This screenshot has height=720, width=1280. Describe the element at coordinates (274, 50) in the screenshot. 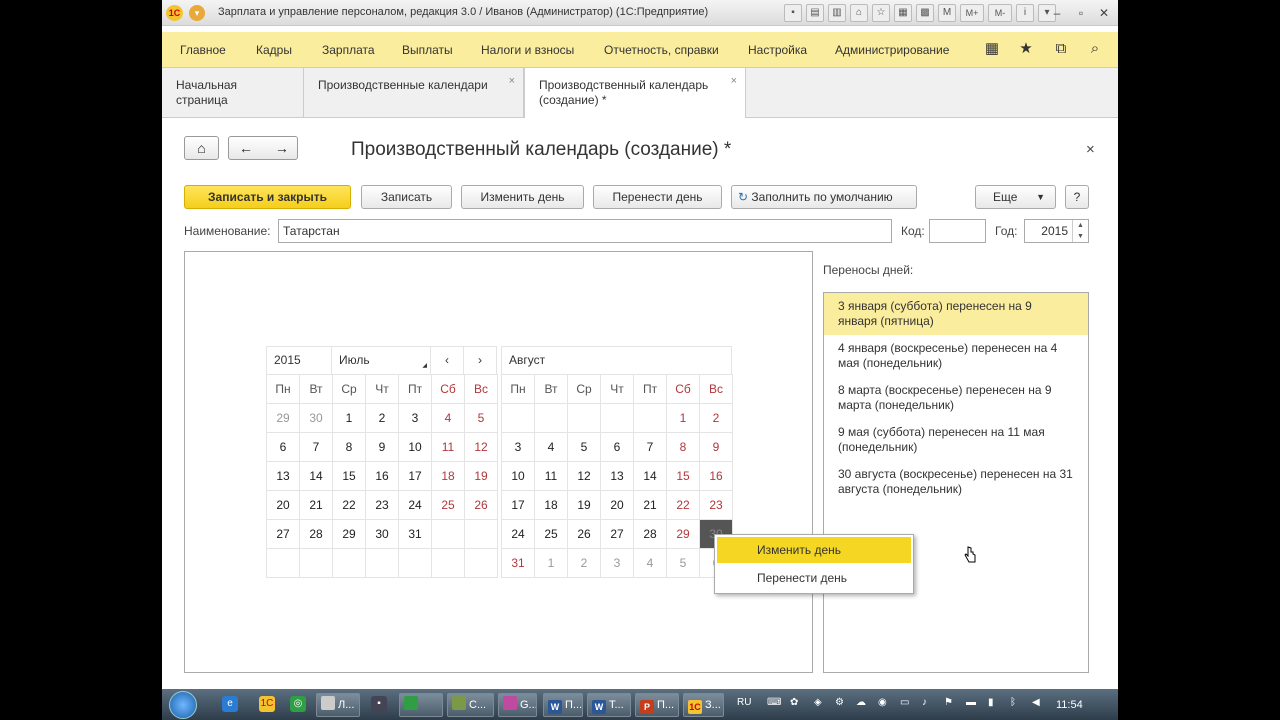

I see `menu-item-hr: Кадры` at that location.